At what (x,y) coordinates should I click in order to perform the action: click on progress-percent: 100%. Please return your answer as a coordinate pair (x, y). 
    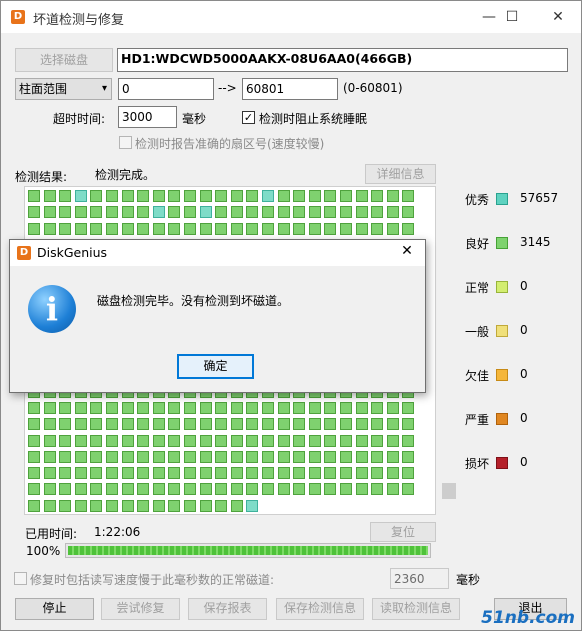
    Looking at the image, I should click on (43, 551).